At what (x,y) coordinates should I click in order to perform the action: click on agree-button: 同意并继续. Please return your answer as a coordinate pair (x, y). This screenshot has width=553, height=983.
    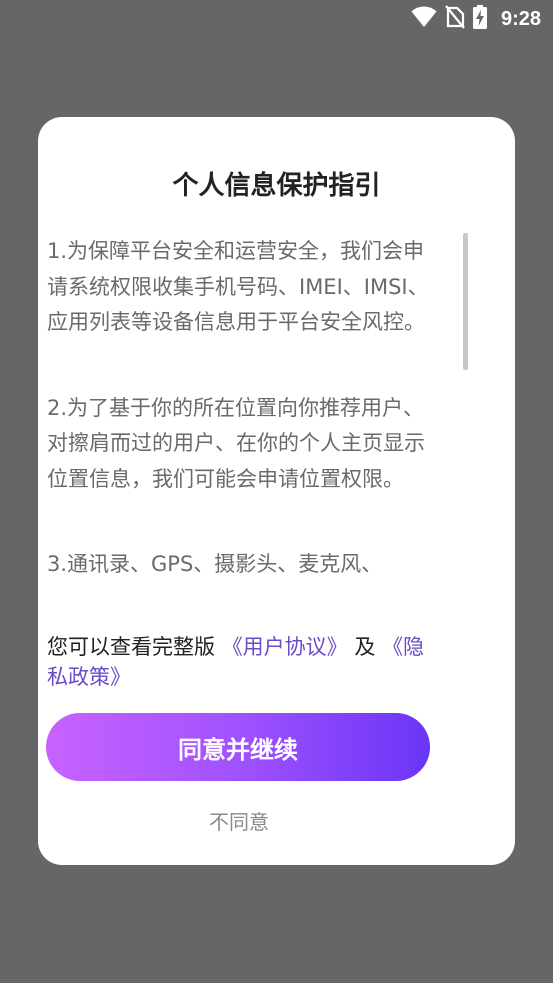
    Looking at the image, I should click on (238, 747).